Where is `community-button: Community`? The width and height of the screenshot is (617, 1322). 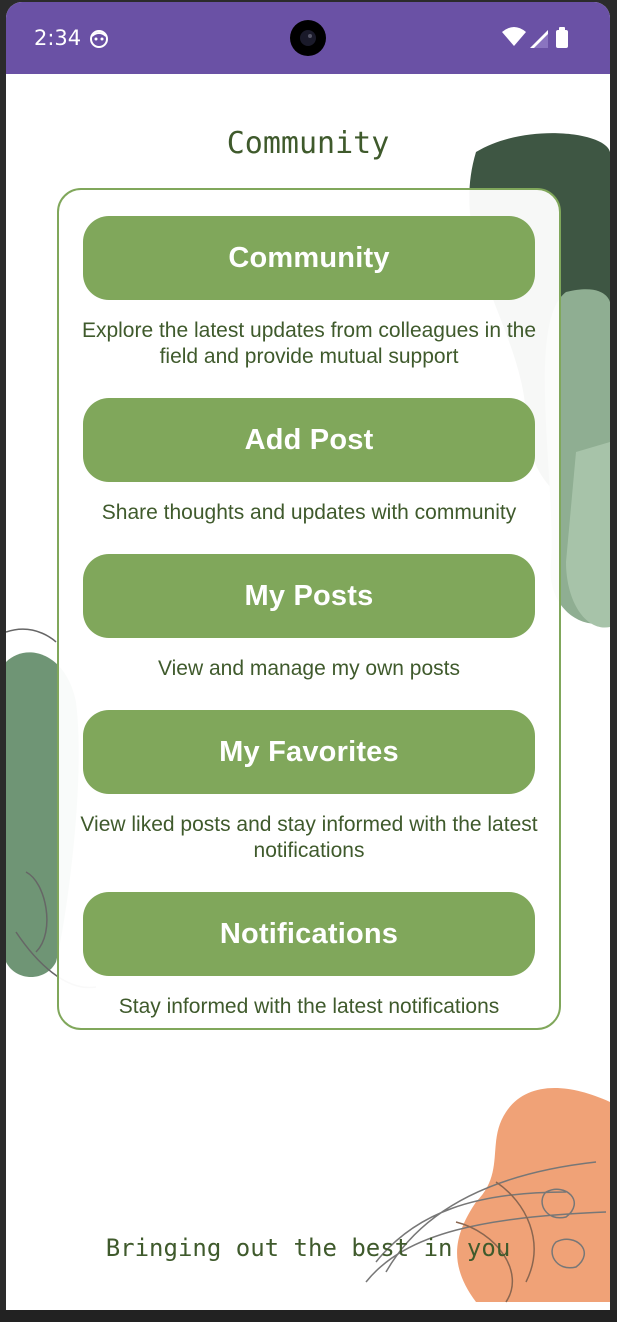 community-button: Community is located at coordinates (309, 258).